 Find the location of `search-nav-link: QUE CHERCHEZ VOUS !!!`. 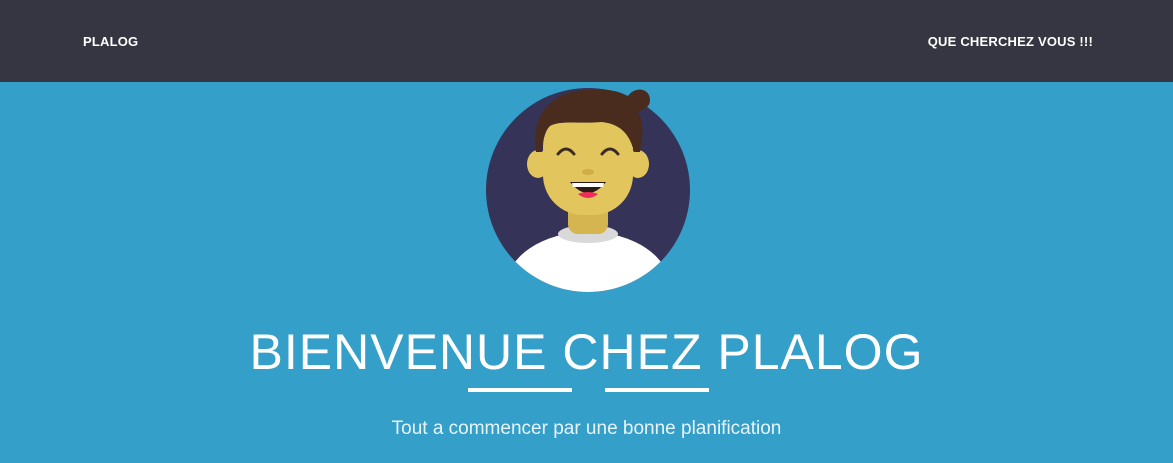

search-nav-link: QUE CHERCHEZ VOUS !!! is located at coordinates (1010, 41).